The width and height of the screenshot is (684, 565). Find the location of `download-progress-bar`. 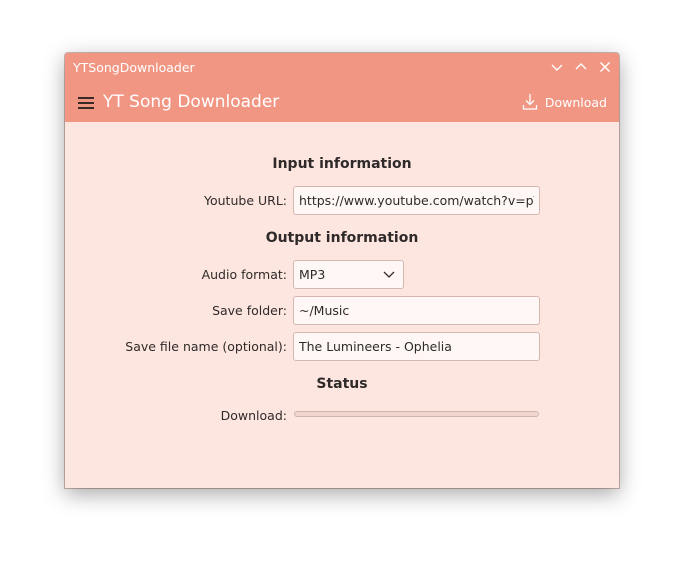

download-progress-bar is located at coordinates (416, 414).